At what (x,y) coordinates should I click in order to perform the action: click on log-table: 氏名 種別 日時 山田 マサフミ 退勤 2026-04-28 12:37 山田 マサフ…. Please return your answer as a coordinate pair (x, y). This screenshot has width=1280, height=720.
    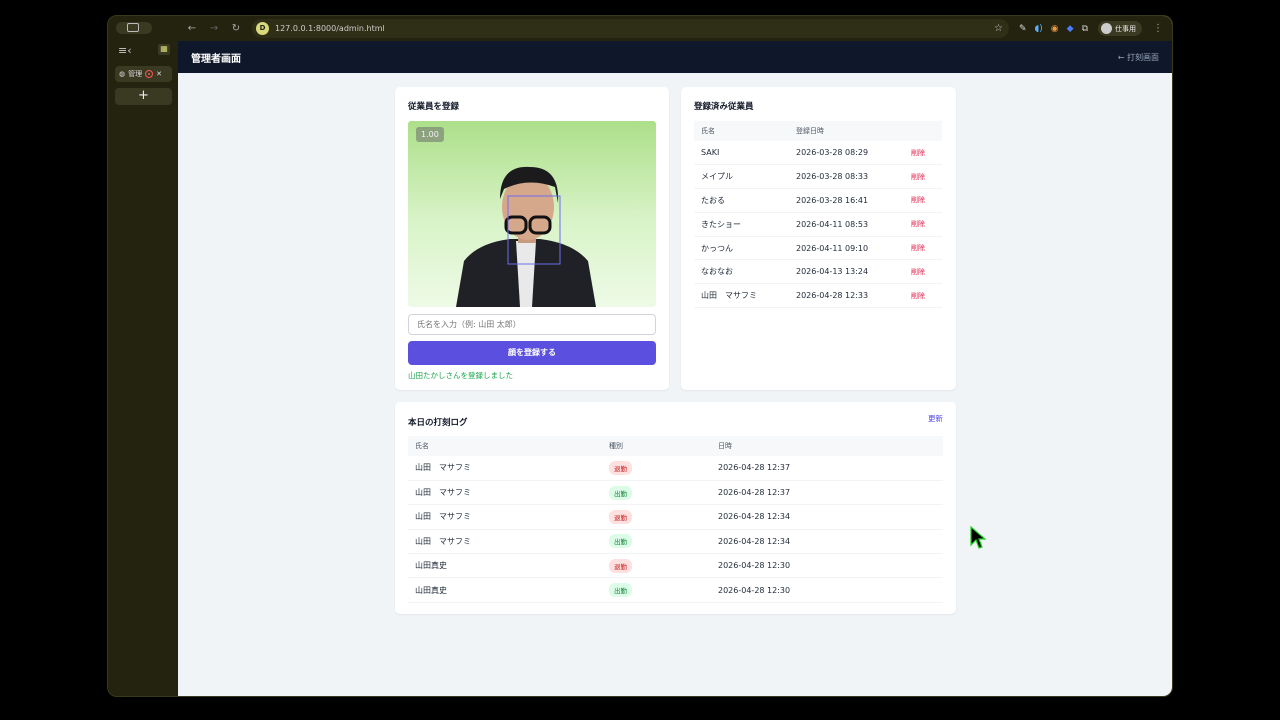
    Looking at the image, I should click on (675, 519).